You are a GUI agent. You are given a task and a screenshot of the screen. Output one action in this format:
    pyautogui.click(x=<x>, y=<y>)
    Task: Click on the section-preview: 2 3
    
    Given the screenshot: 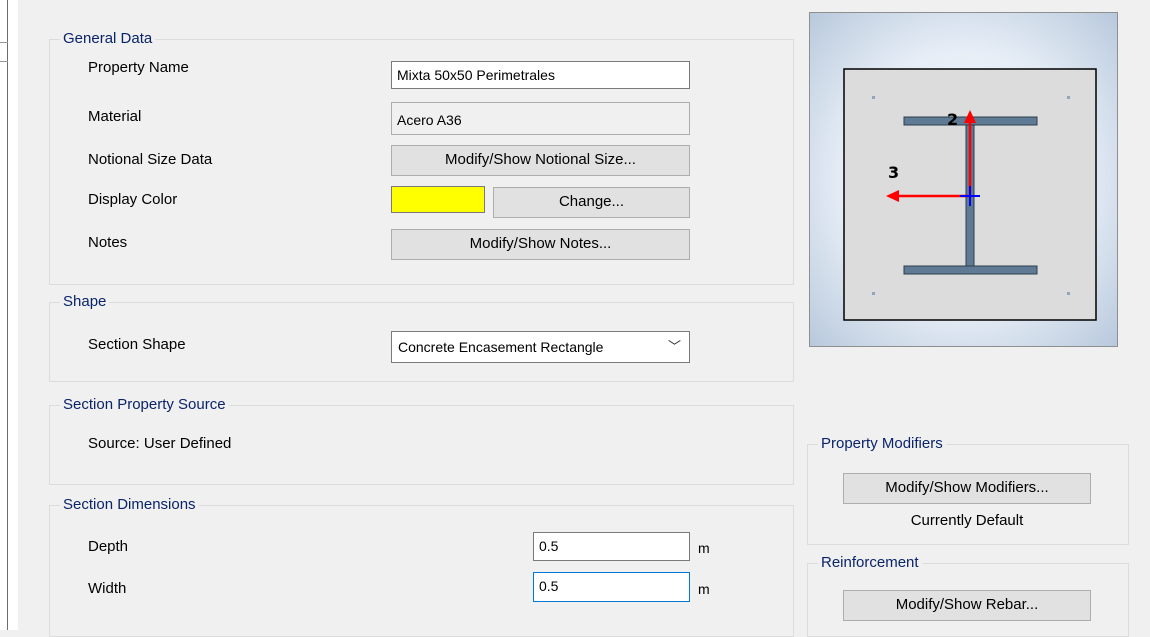 What is the action you would take?
    pyautogui.click(x=963, y=179)
    